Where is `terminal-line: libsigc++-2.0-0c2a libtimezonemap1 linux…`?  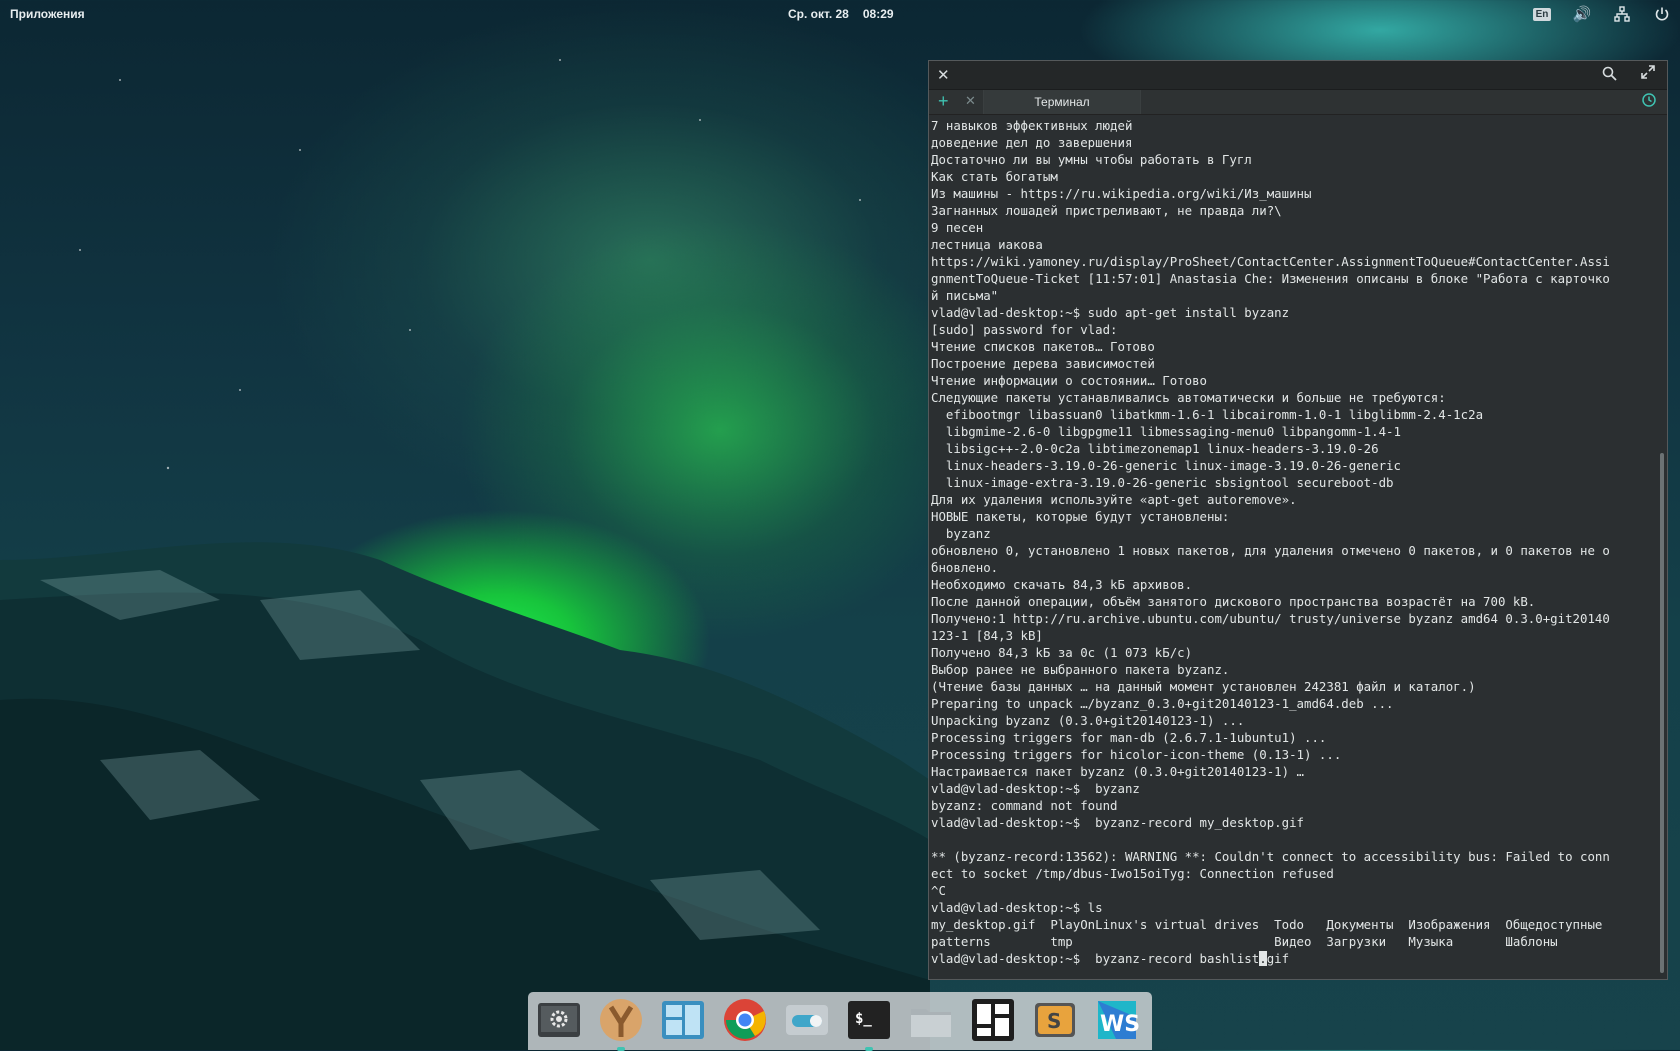 terminal-line: libsigc++-2.0-0c2a libtimezonemap1 linux… is located at coordinates (1155, 448).